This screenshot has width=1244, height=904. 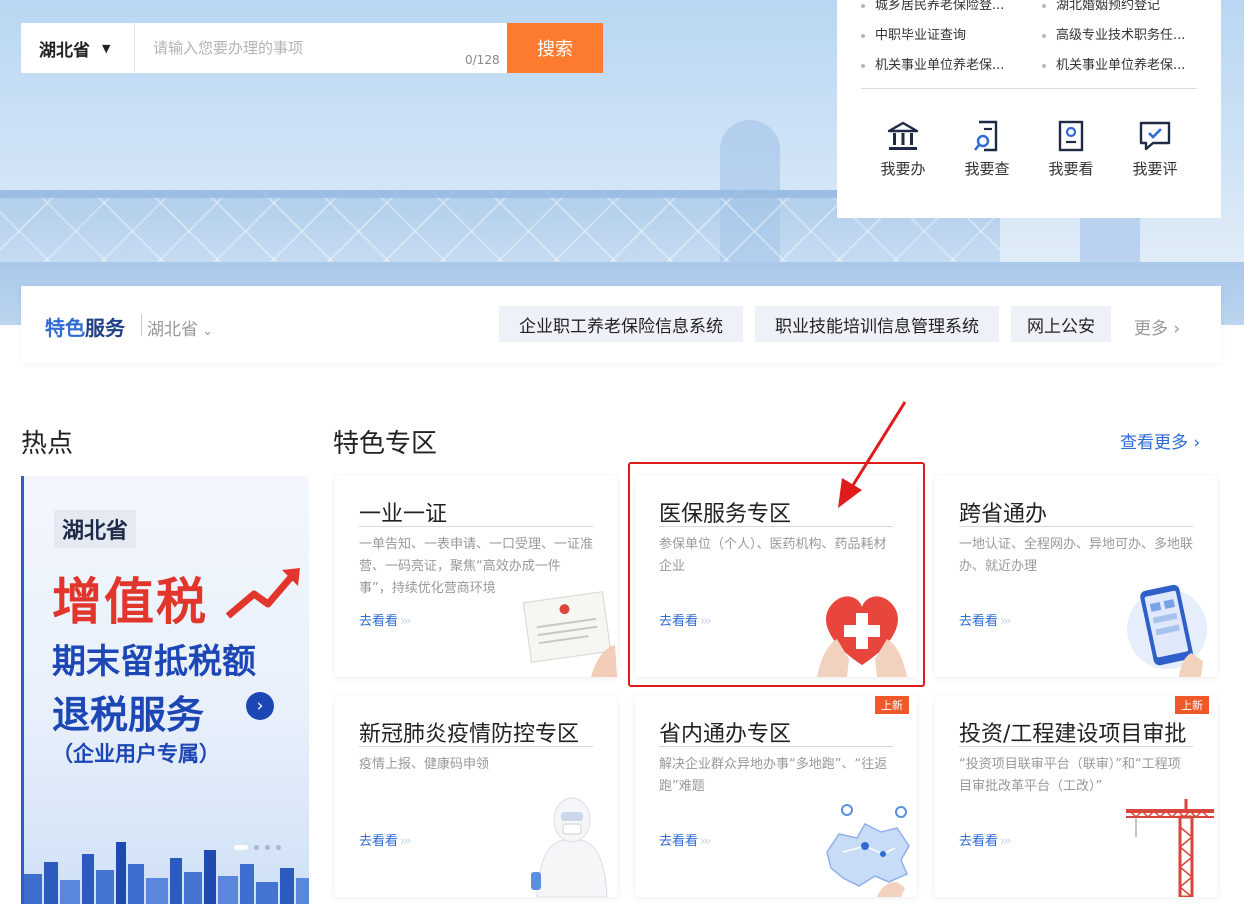 I want to click on banner-line-3: 退税服务, so click(x=128, y=715).